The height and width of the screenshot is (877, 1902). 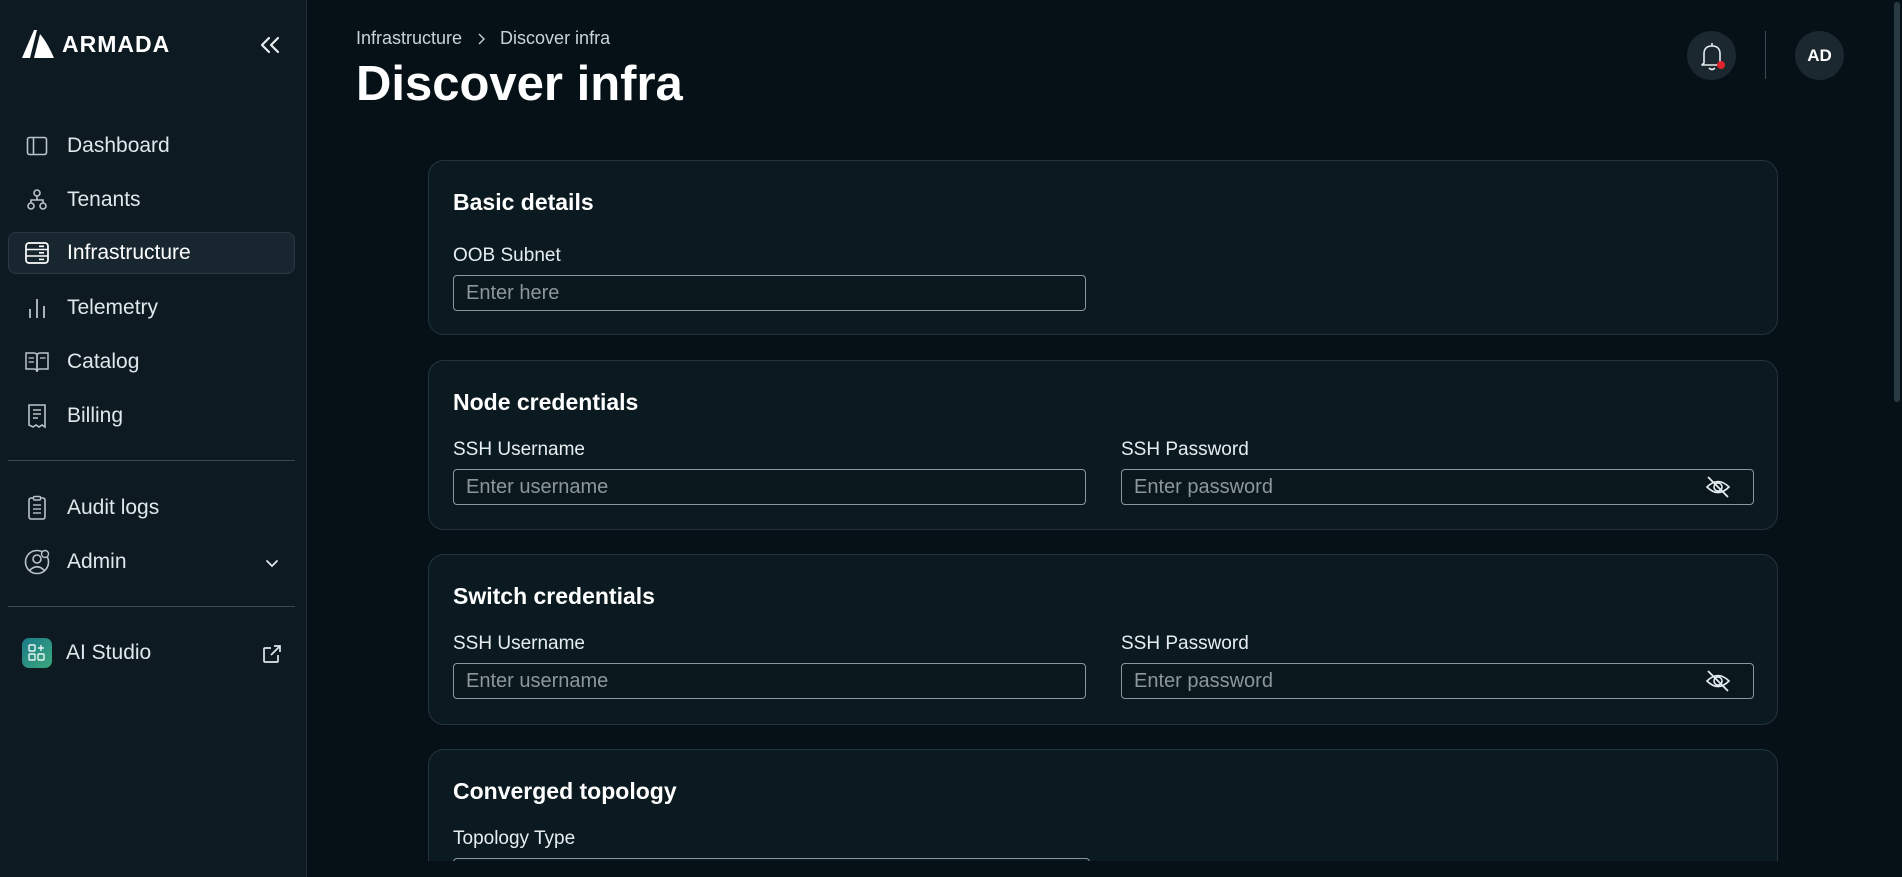 What do you see at coordinates (37, 562) in the screenshot?
I see `user-gear-icon` at bounding box center [37, 562].